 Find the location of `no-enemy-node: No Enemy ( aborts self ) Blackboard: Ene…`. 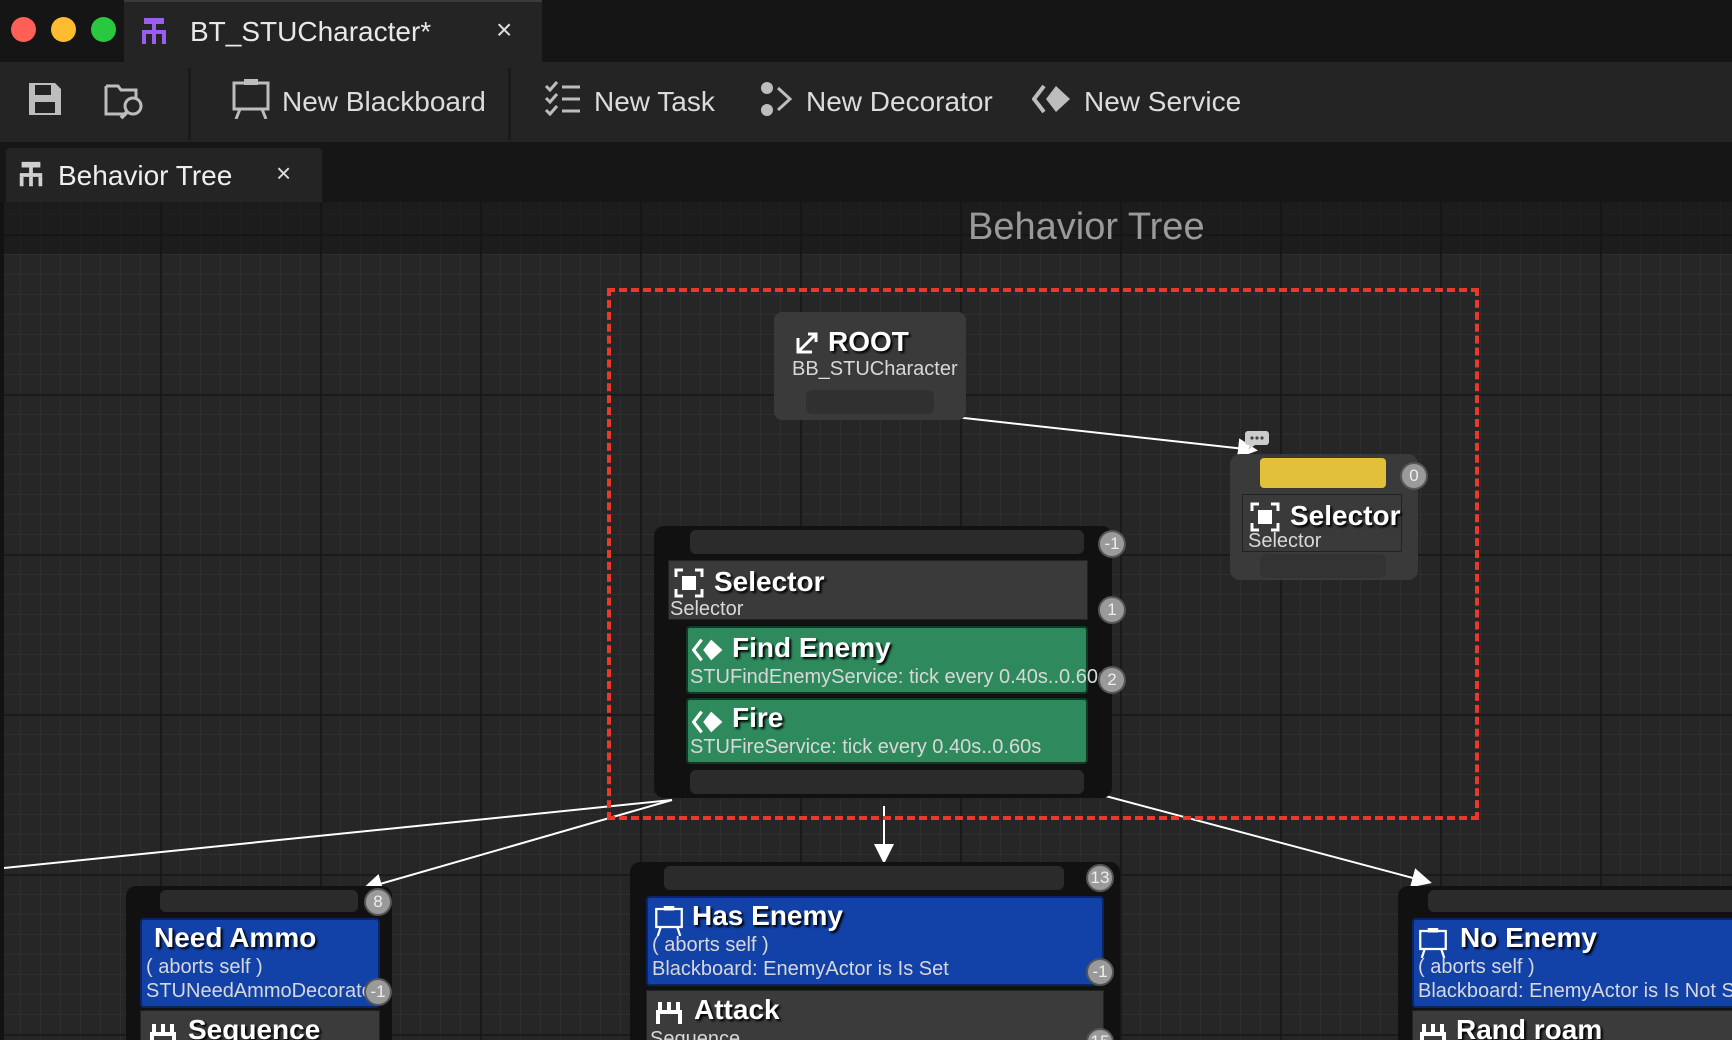

no-enemy-node: No Enemy ( aborts self ) Blackboard: Ene… is located at coordinates (1565, 963).